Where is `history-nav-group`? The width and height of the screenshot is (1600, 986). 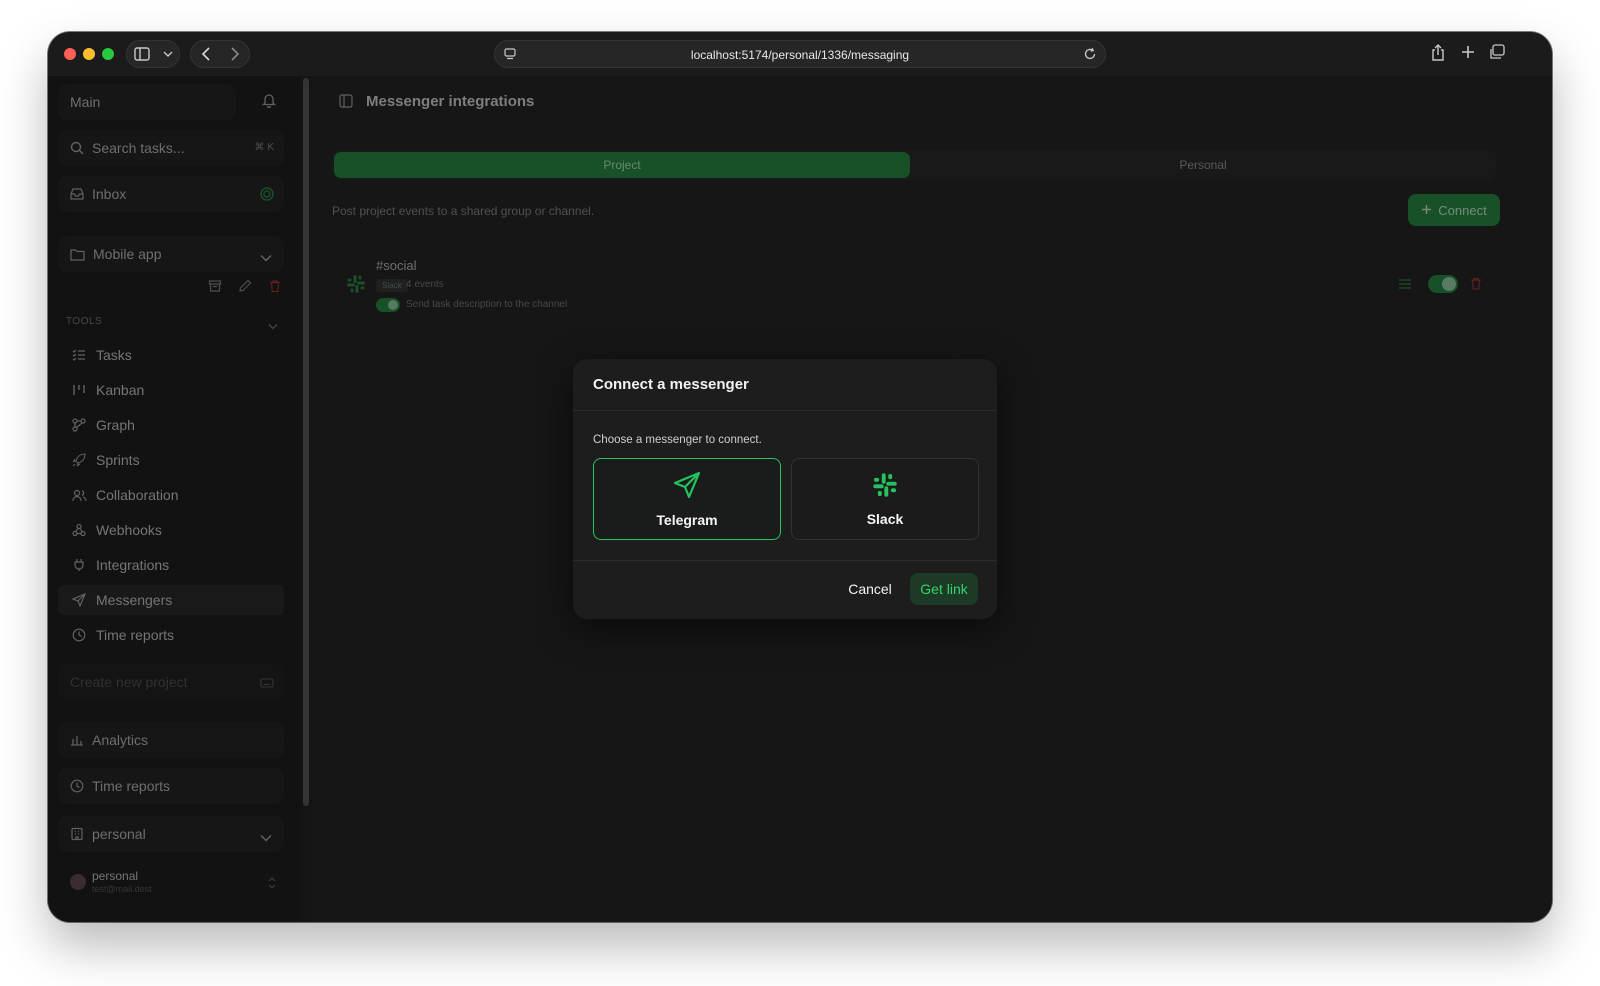 history-nav-group is located at coordinates (220, 54).